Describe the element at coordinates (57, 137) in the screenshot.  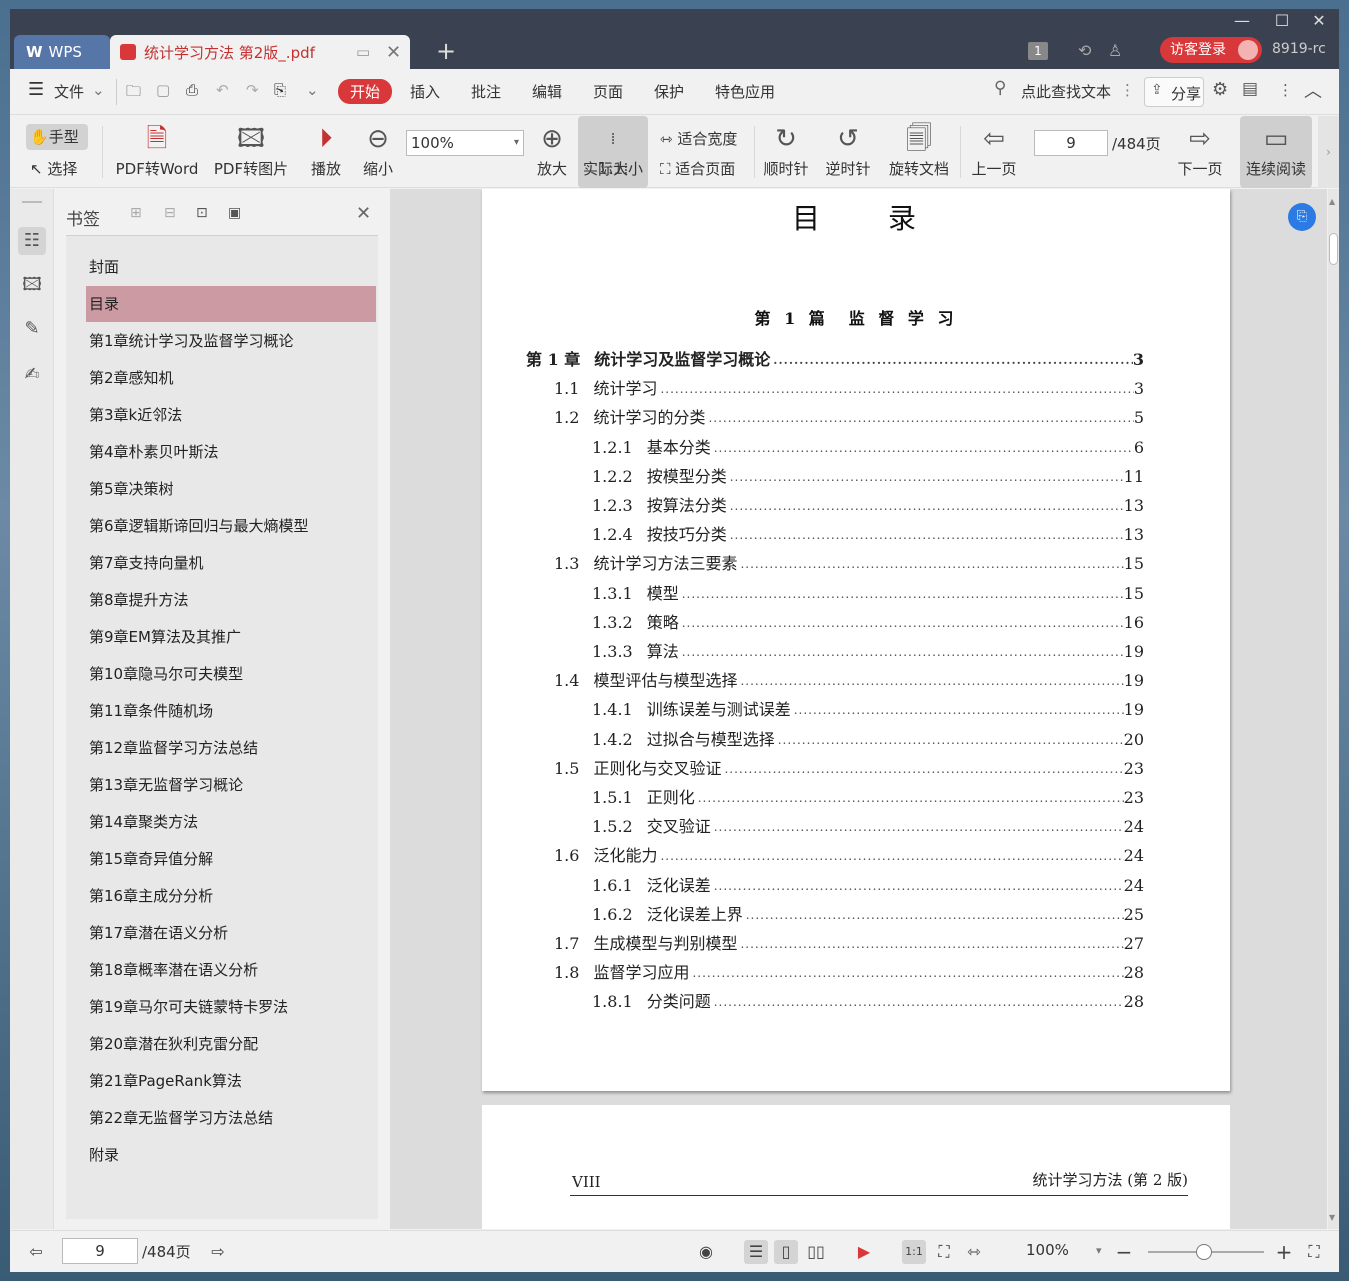
I see `hand-tool-button: ✋手型` at that location.